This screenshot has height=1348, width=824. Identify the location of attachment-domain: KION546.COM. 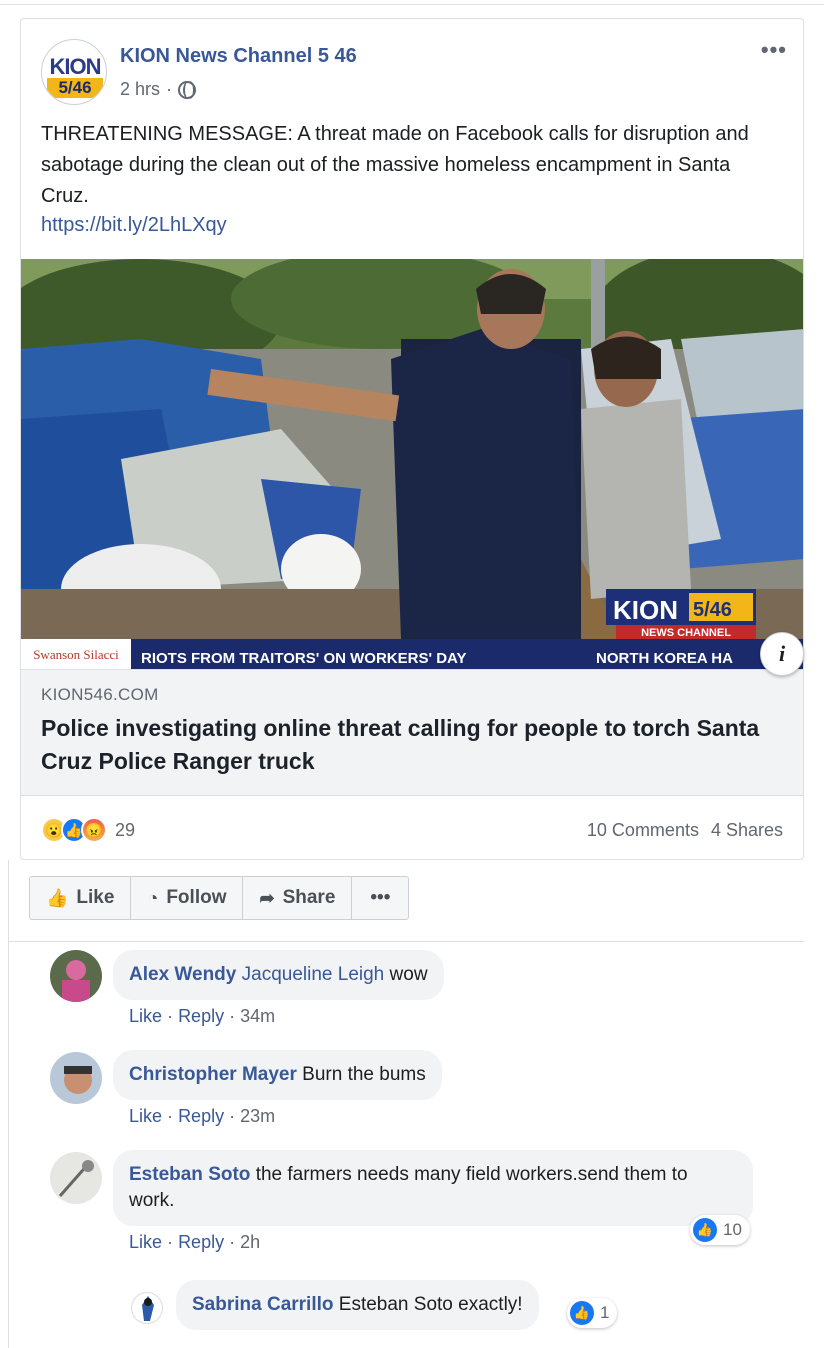
(100, 694).